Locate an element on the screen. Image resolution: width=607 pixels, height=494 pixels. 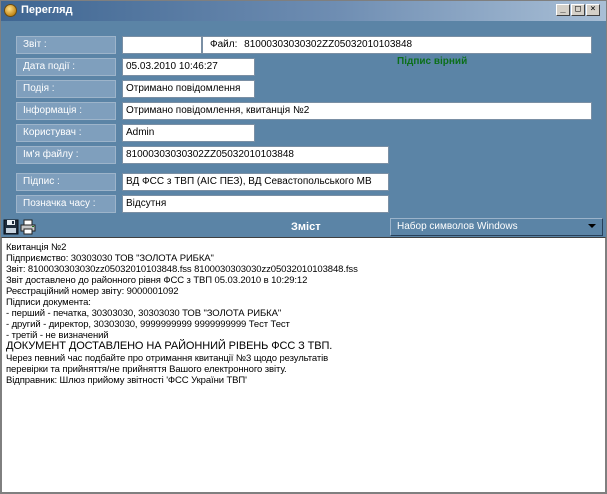
charset-select: Набор символов Windows is located at coordinates (496, 227).